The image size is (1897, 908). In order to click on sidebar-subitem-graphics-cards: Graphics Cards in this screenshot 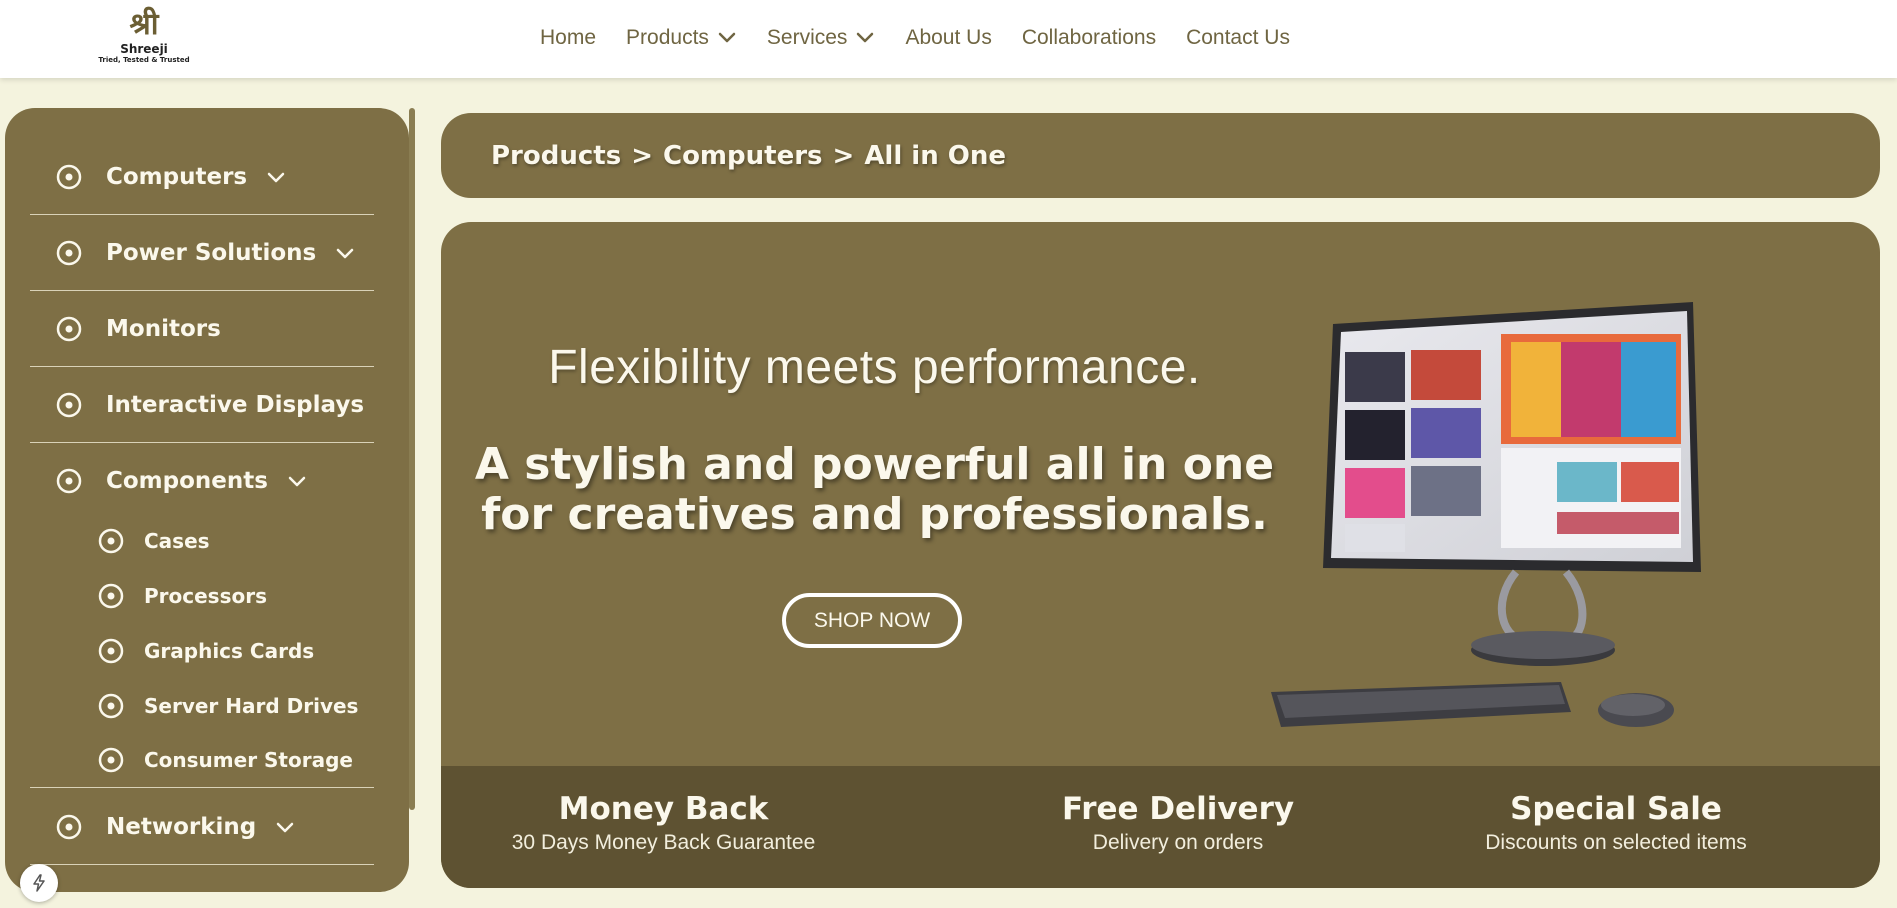, I will do `click(202, 650)`.